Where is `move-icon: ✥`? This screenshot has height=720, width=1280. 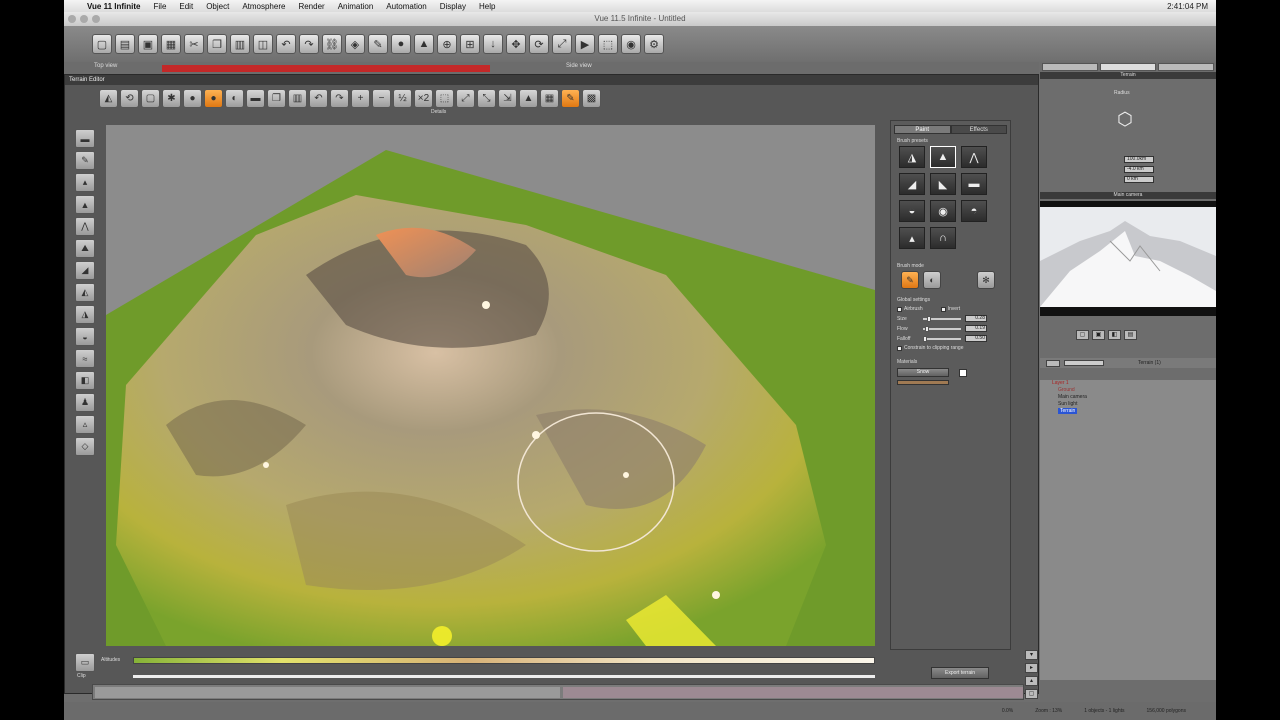
move-icon: ✥ is located at coordinates (516, 44).